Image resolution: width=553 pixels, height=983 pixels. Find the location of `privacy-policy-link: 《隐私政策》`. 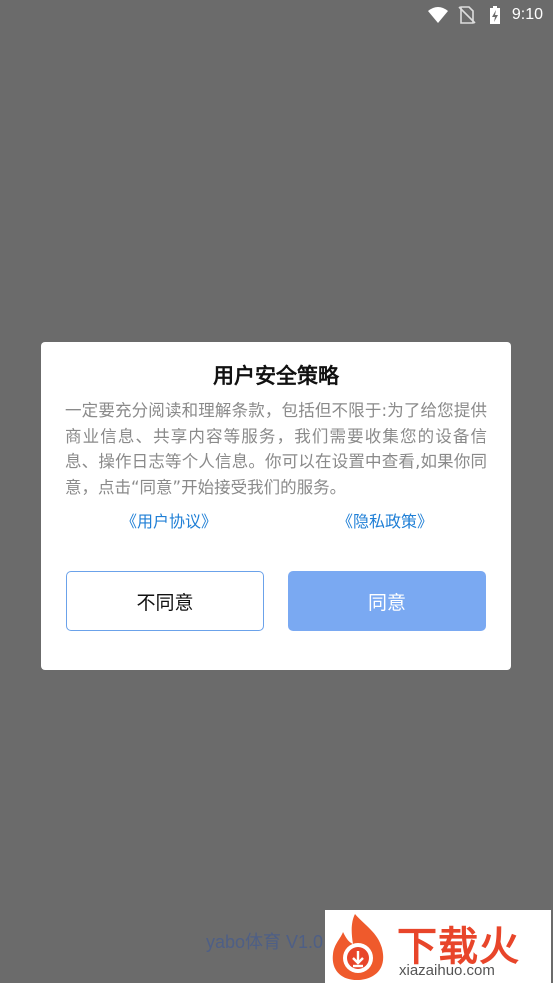

privacy-policy-link: 《隐私政策》 is located at coordinates (385, 520).